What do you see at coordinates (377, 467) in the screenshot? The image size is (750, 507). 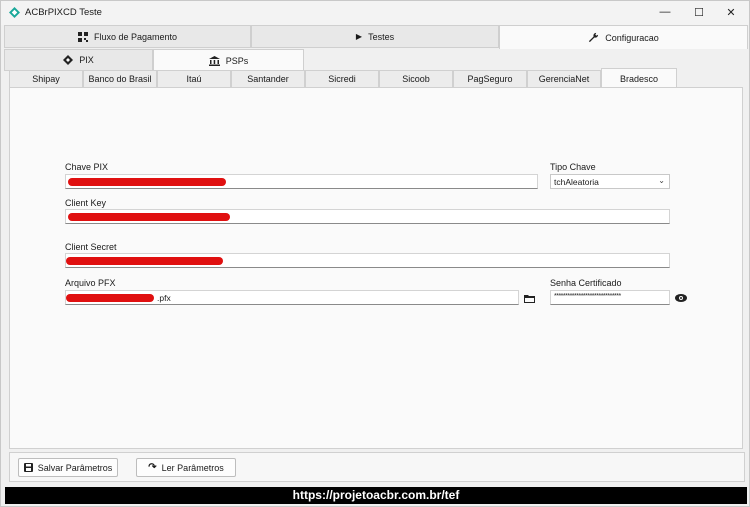 I see `action-bar: Salvar Parâmetros ↷ Ler Parâmetros` at bounding box center [377, 467].